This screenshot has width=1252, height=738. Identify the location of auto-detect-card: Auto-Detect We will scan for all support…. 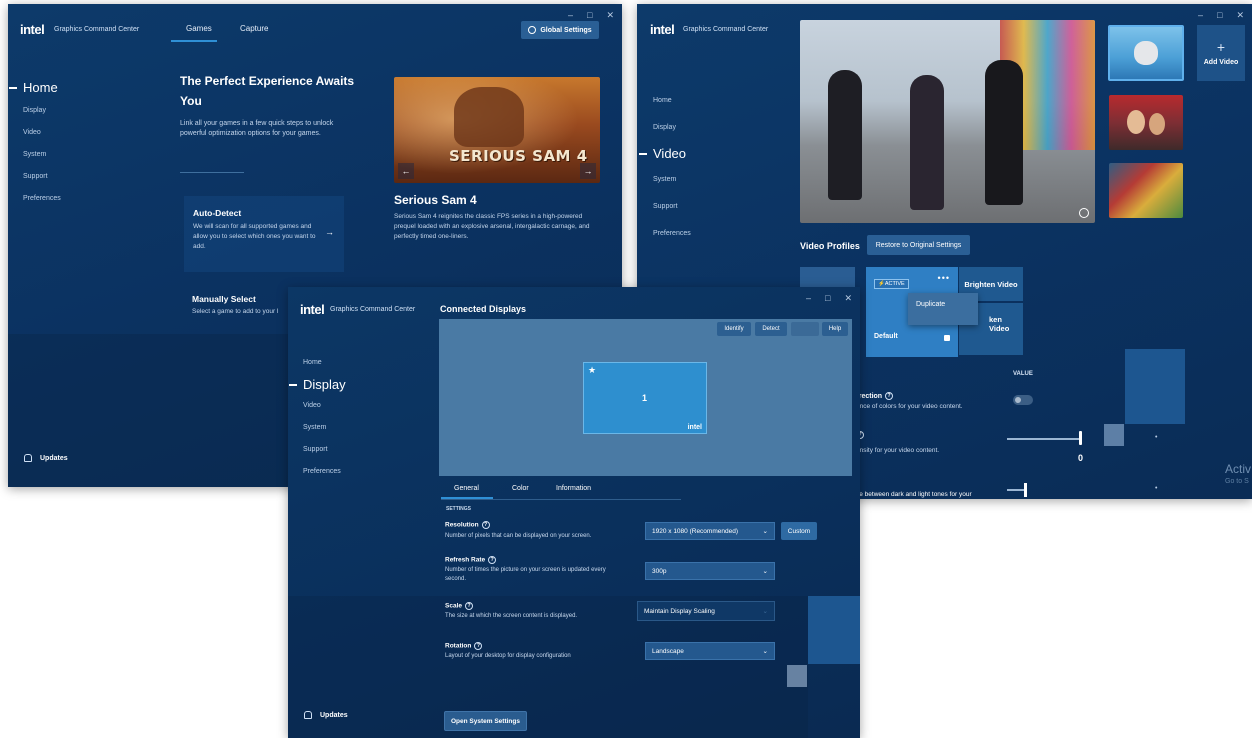
(264, 234).